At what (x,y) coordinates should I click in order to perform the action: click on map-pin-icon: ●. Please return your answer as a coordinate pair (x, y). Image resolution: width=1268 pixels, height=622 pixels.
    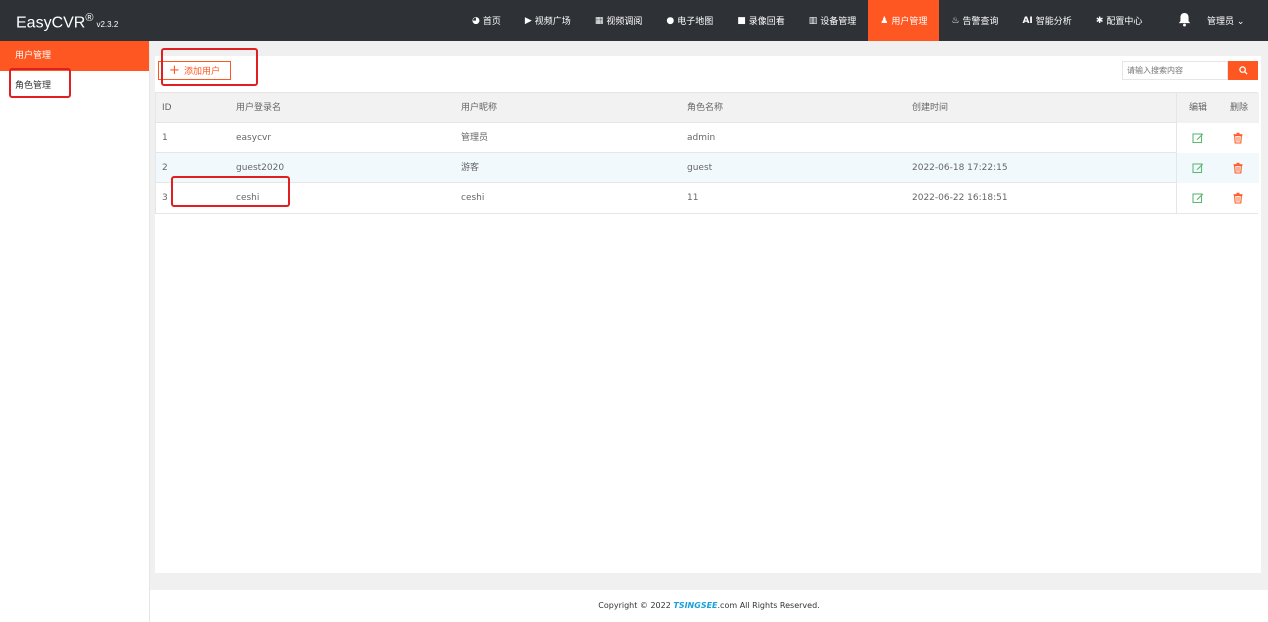
    Looking at the image, I should click on (670, 20).